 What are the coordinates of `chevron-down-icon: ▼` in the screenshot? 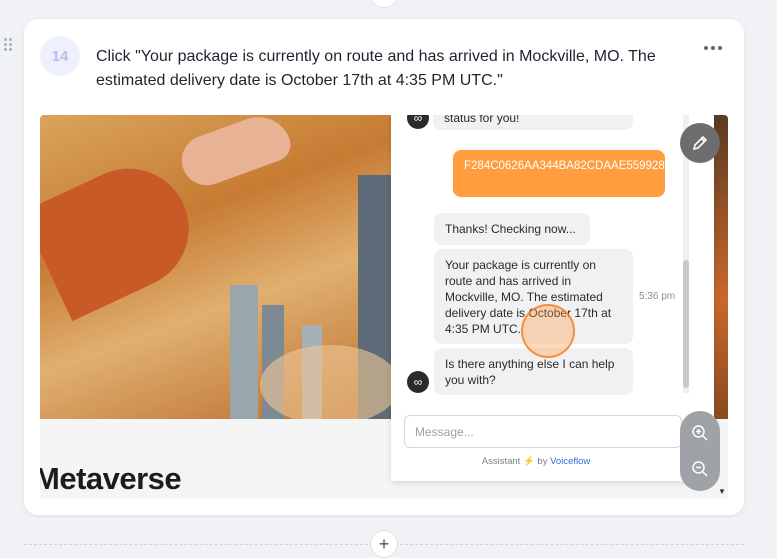 It's located at (722, 491).